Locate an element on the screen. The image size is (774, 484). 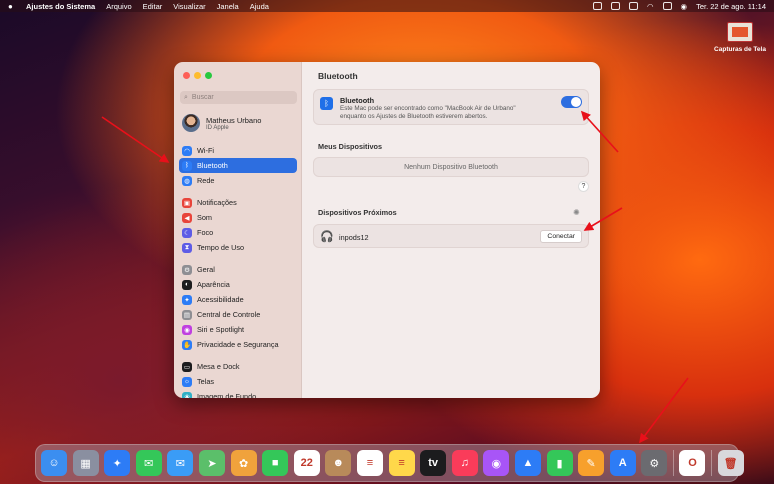
sidebar-item-label: Acessibilidade is located at coordinates (220, 299).